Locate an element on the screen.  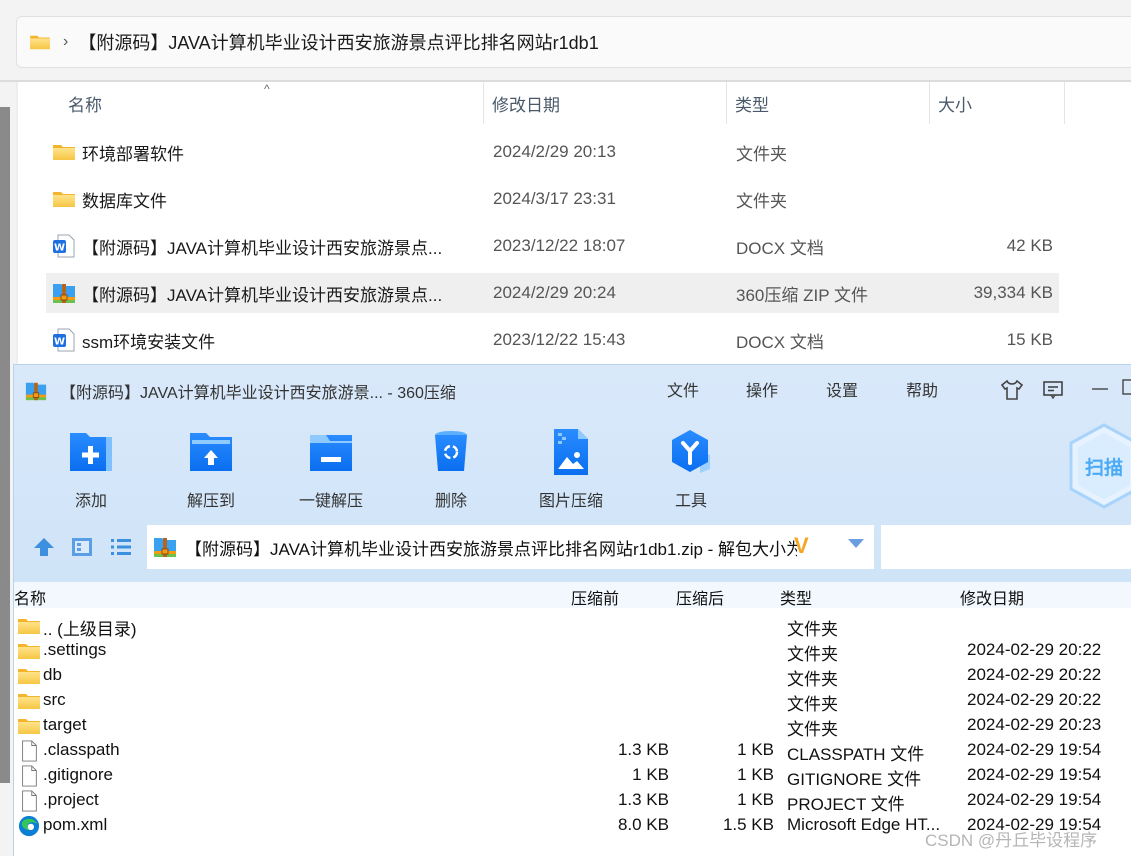
delete-button-label: 删除 is located at coordinates (450, 501).